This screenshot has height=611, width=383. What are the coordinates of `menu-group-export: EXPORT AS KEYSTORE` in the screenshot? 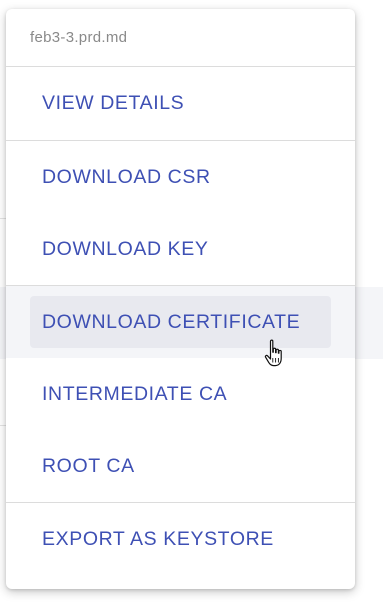 It's located at (180, 539).